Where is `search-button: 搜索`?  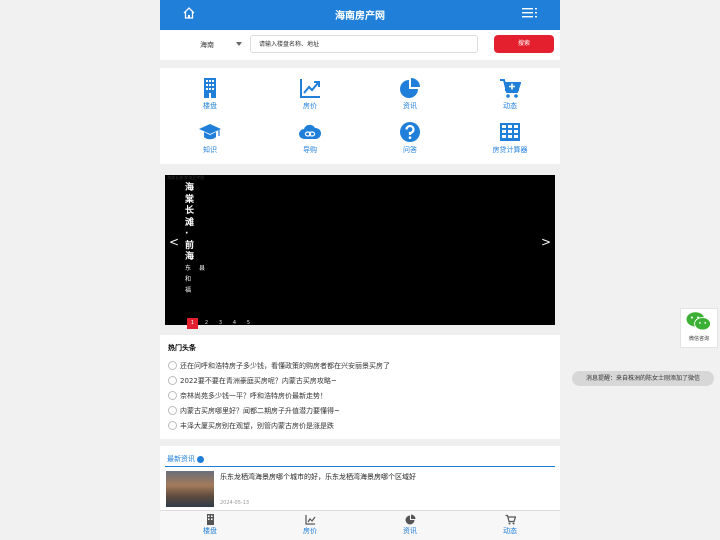
search-button: 搜索 is located at coordinates (524, 44).